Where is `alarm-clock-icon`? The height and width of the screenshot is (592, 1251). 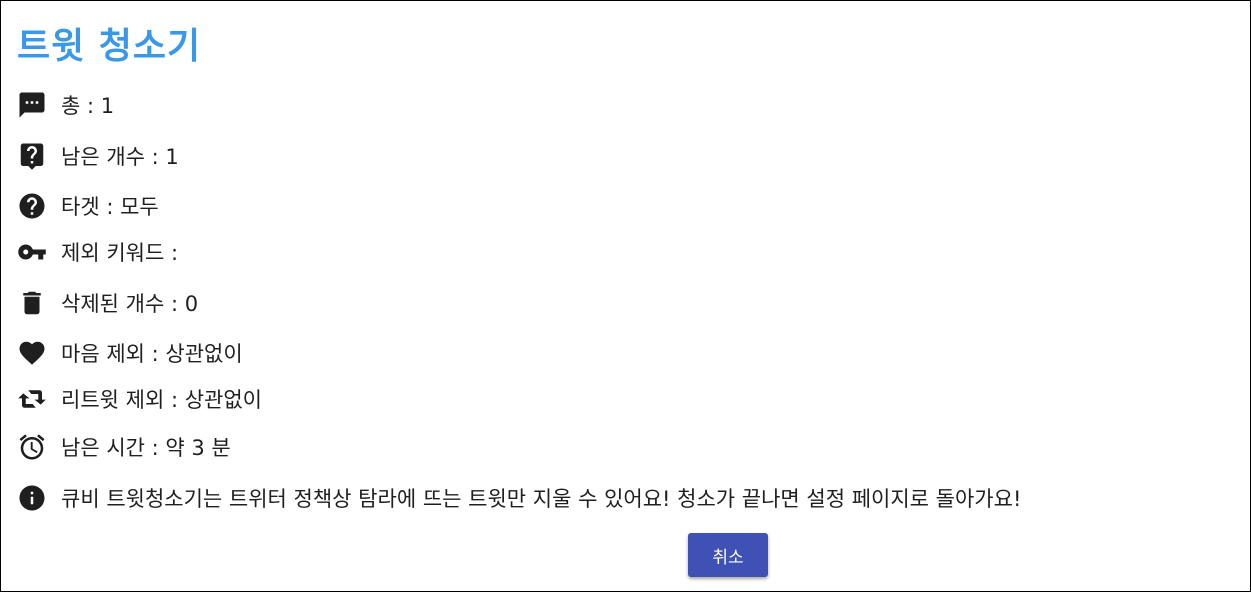 alarm-clock-icon is located at coordinates (32, 447).